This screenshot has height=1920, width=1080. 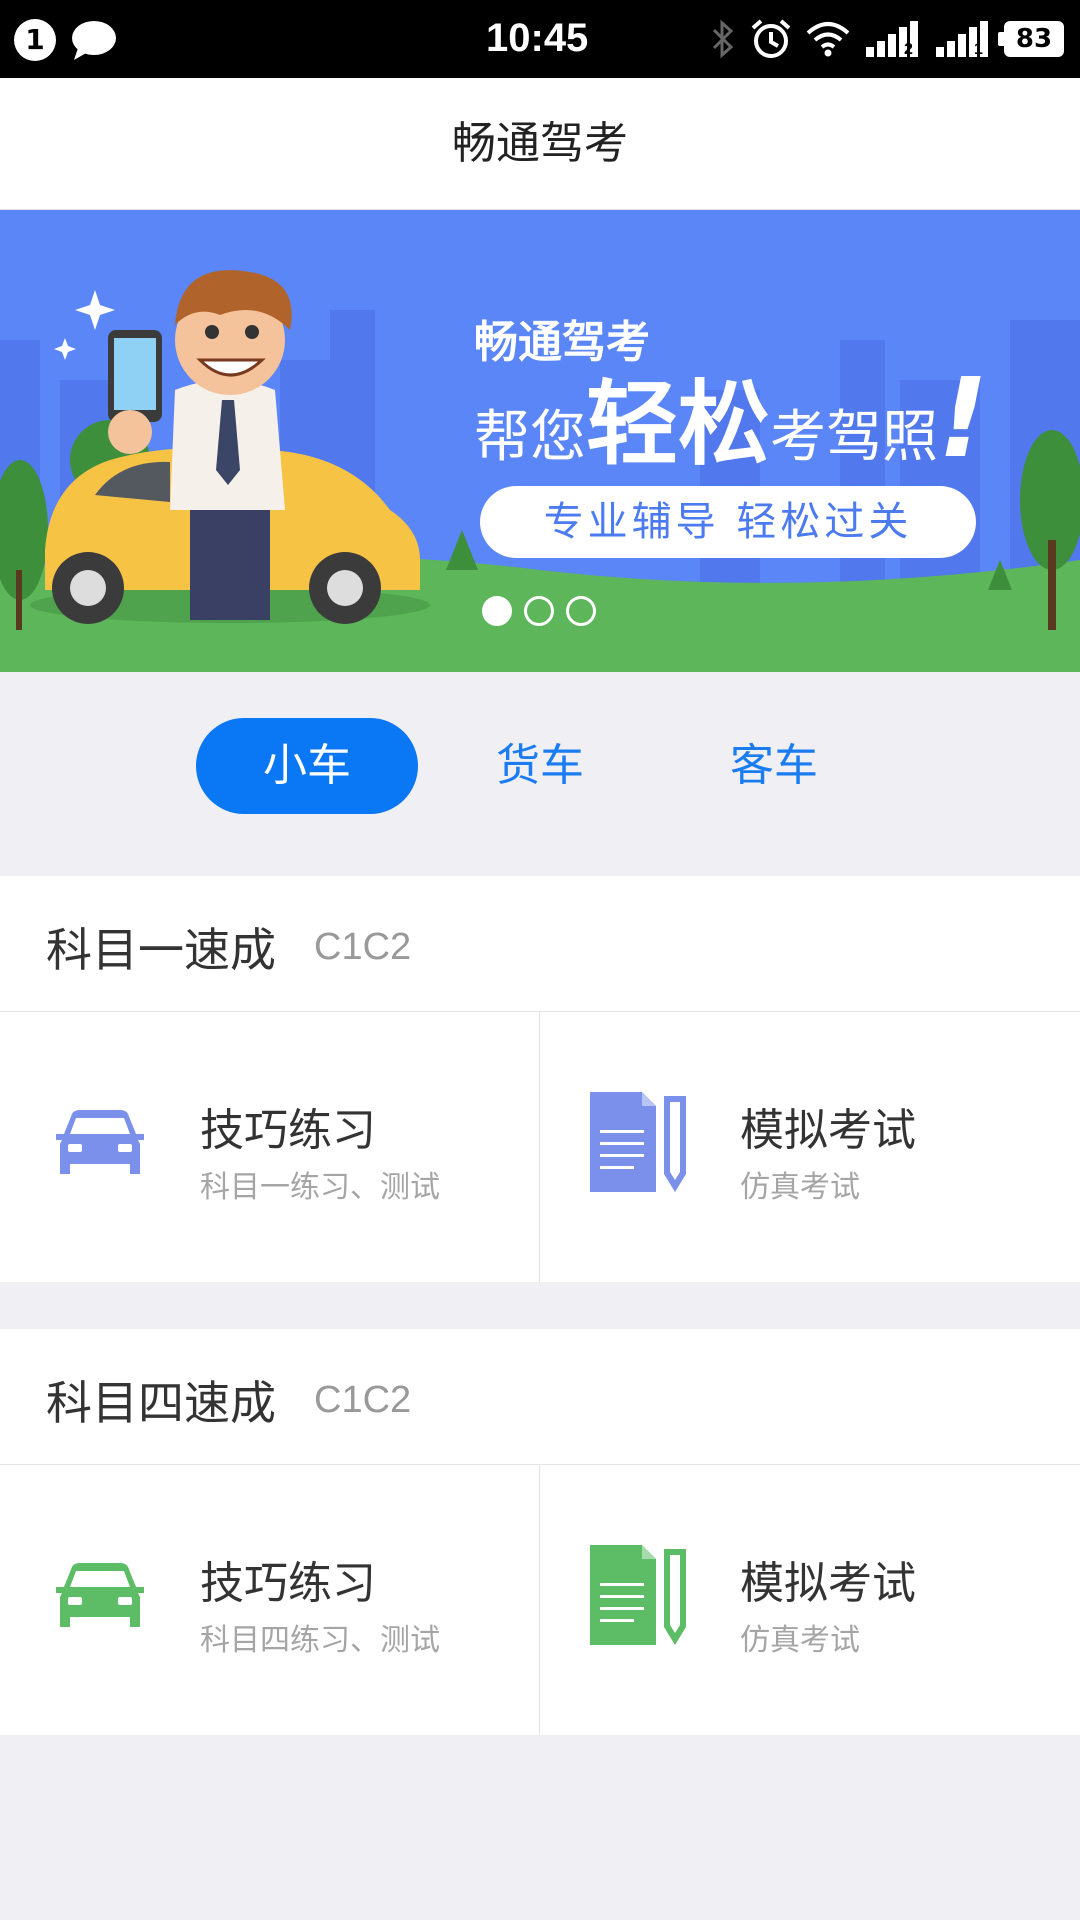 I want to click on signal-2-icon: 2, so click(x=892, y=39).